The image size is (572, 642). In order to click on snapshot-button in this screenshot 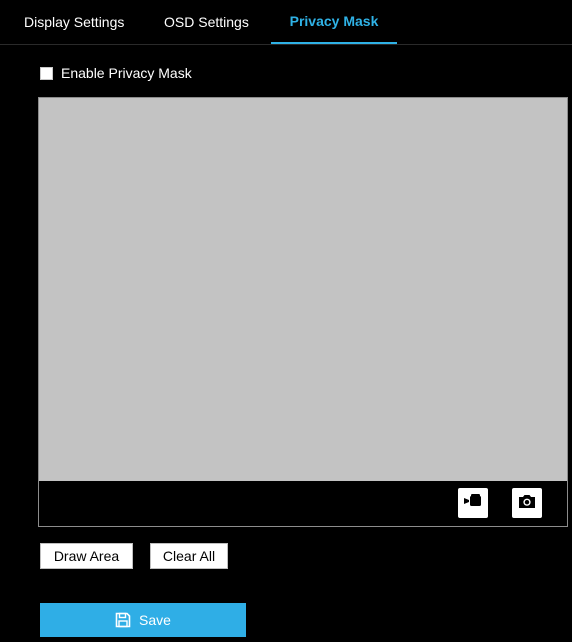, I will do `click(527, 503)`.